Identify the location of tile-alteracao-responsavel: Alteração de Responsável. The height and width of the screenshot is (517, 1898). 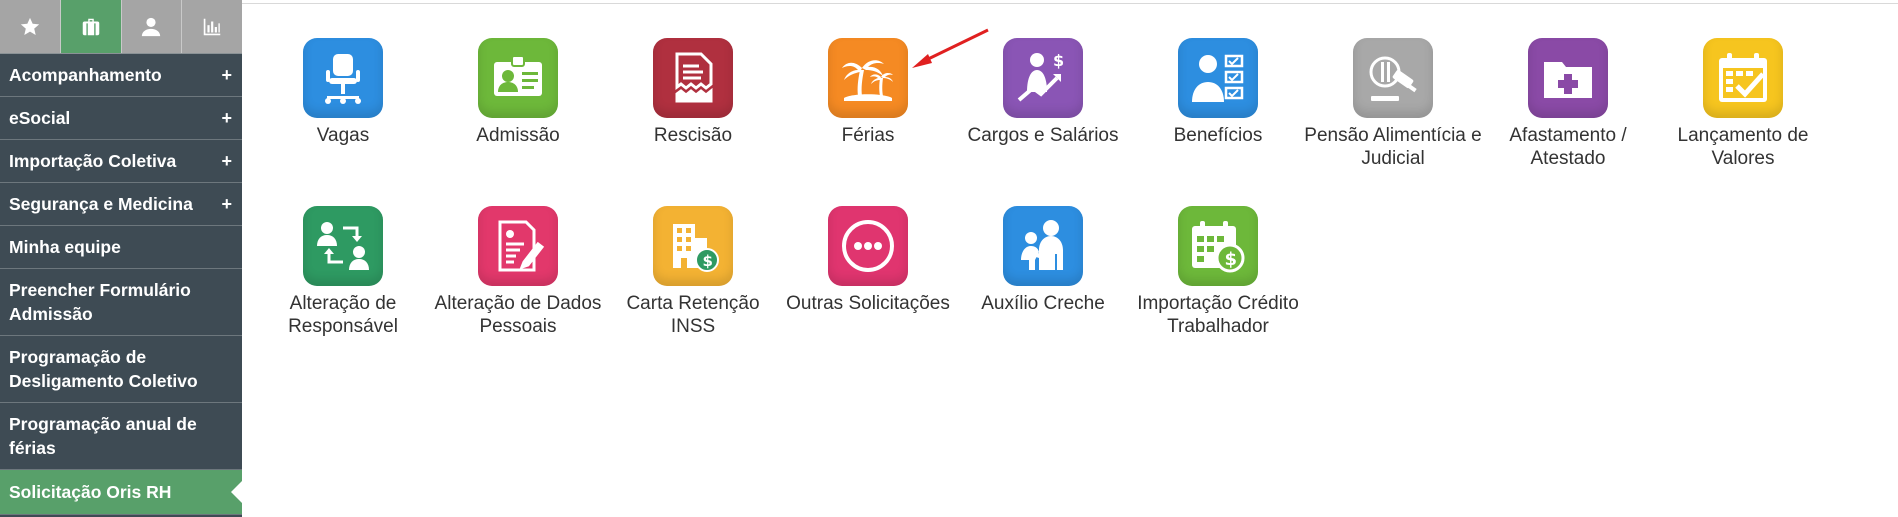
(343, 272).